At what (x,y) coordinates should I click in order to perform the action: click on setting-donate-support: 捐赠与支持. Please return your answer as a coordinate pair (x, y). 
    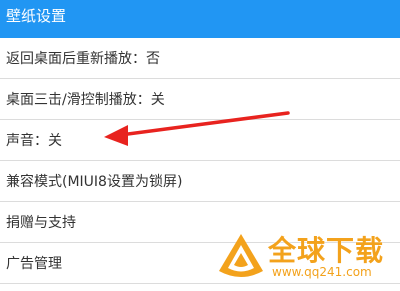
    Looking at the image, I should click on (200, 222).